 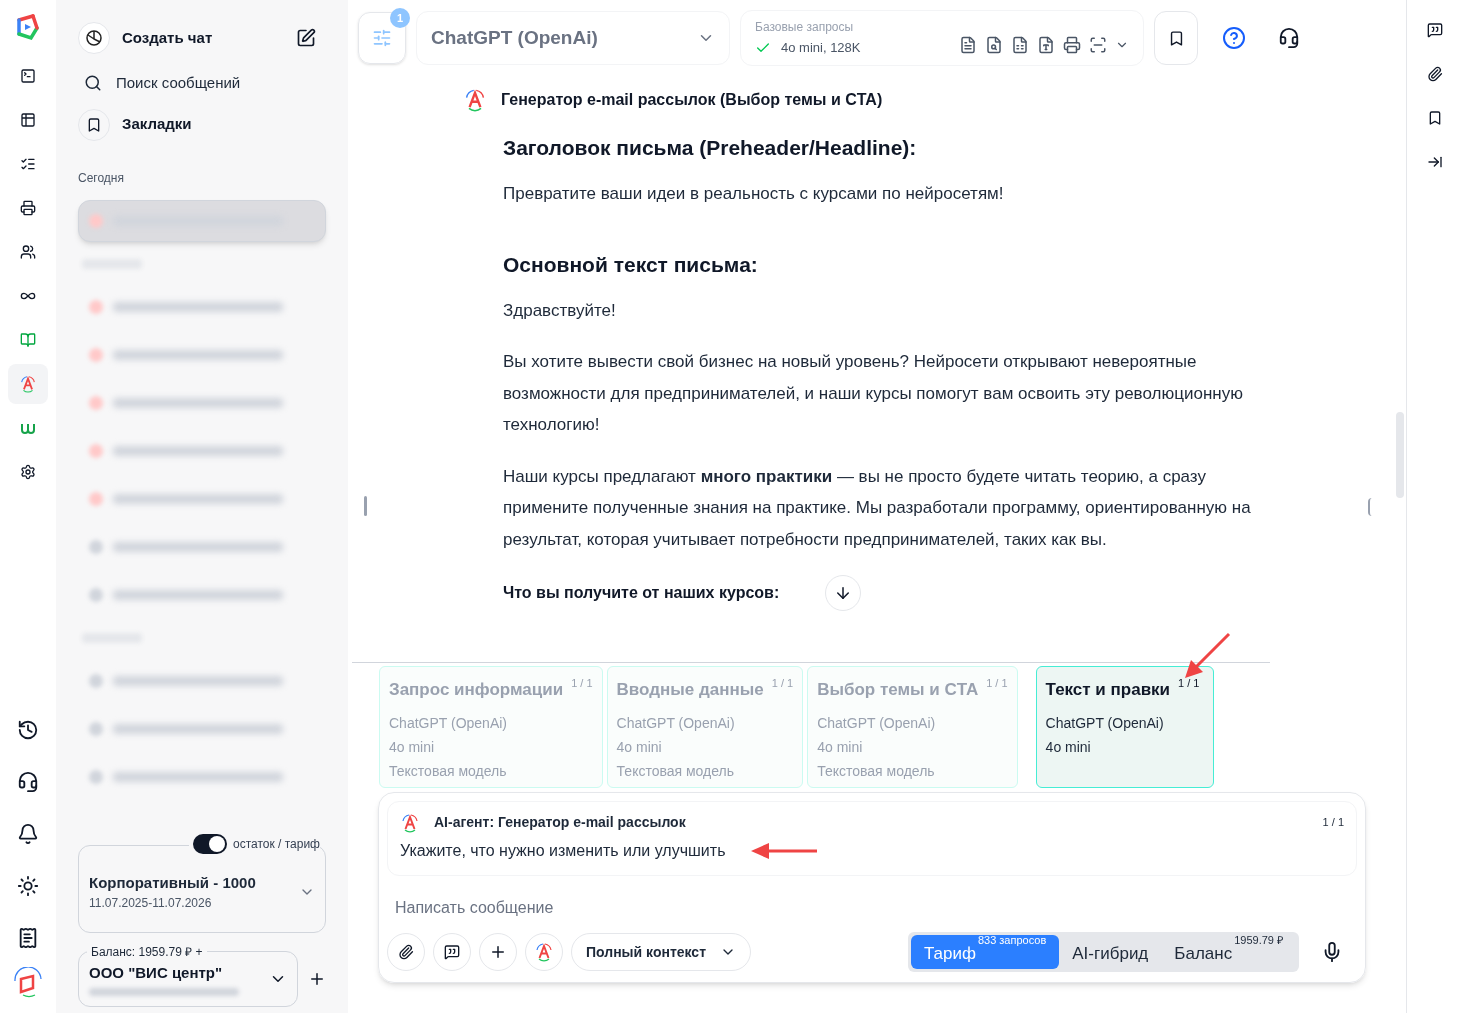 What do you see at coordinates (821, 48) in the screenshot?
I see `requests-value: 4o mini, 128K` at bounding box center [821, 48].